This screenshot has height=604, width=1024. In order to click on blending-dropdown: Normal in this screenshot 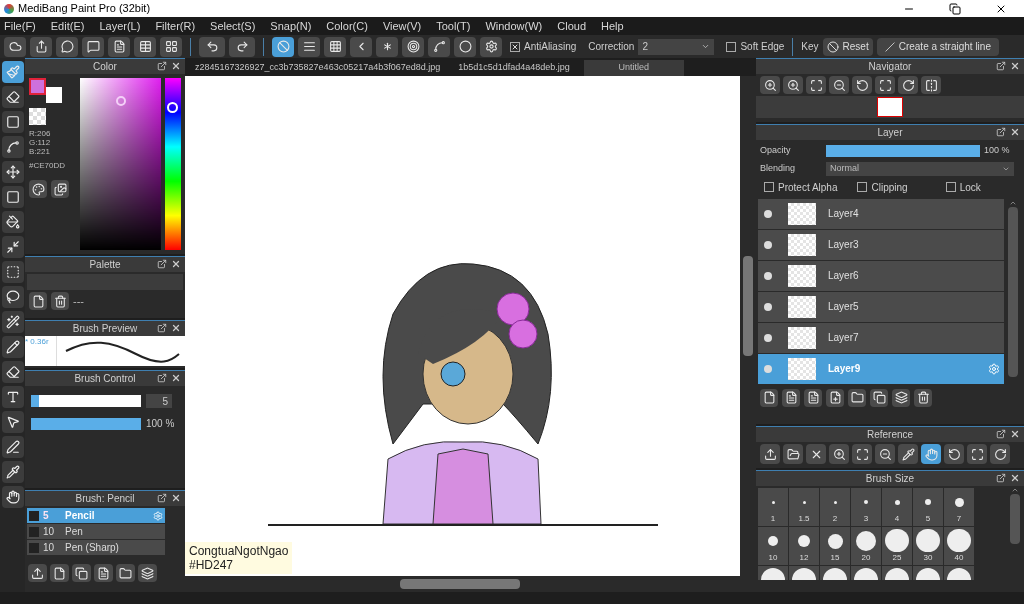, I will do `click(920, 168)`.